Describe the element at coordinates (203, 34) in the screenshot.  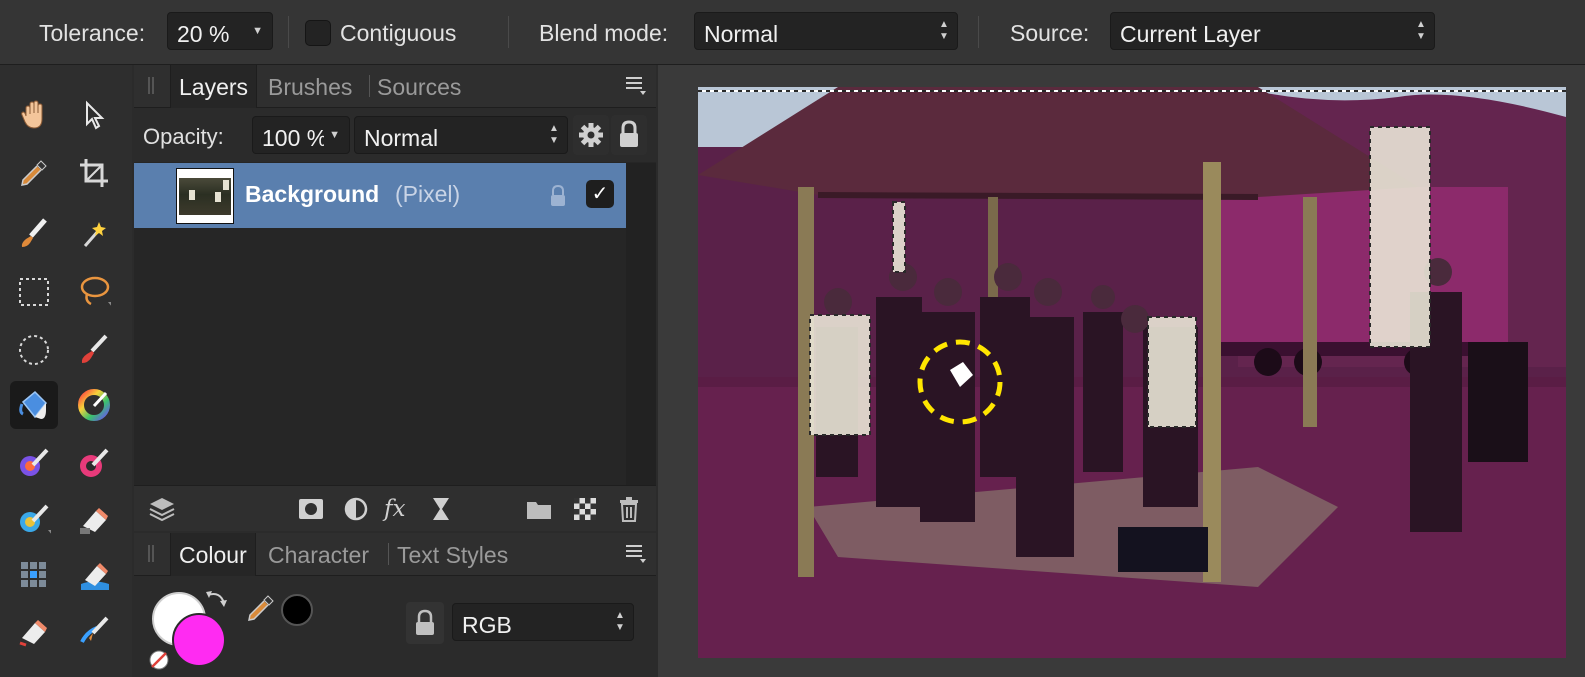
I see `tolerance-value: 20 %` at that location.